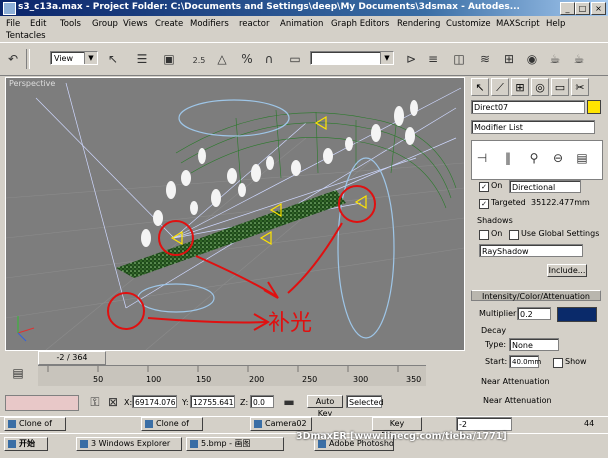  I want to click on light-color-swatch, so click(577, 314).